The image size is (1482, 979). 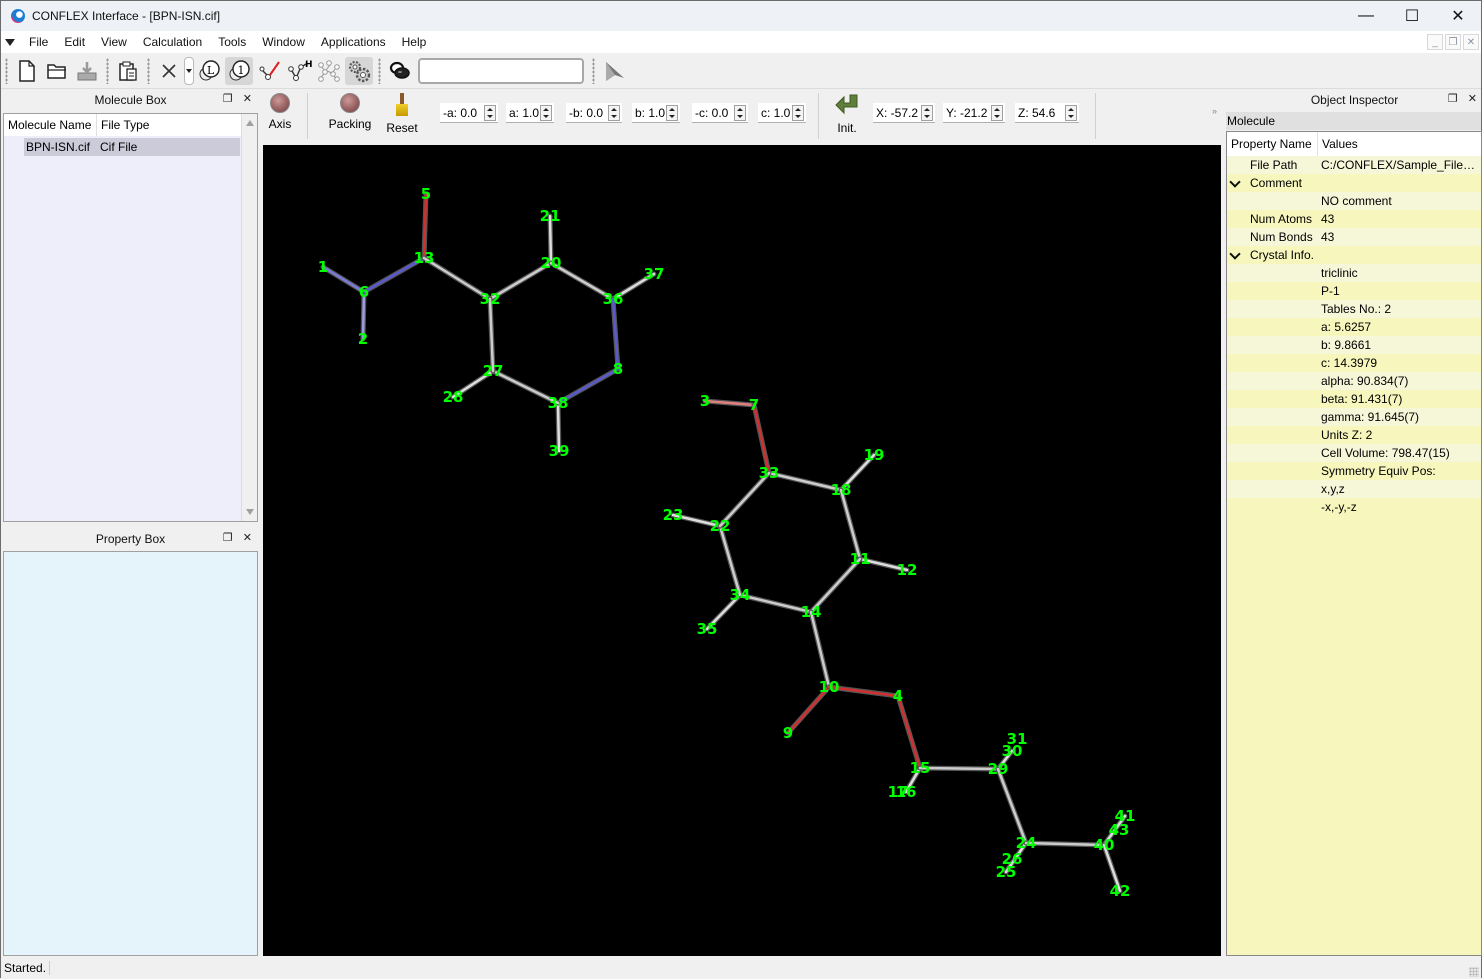 I want to click on menu-view: View, so click(x=114, y=42).